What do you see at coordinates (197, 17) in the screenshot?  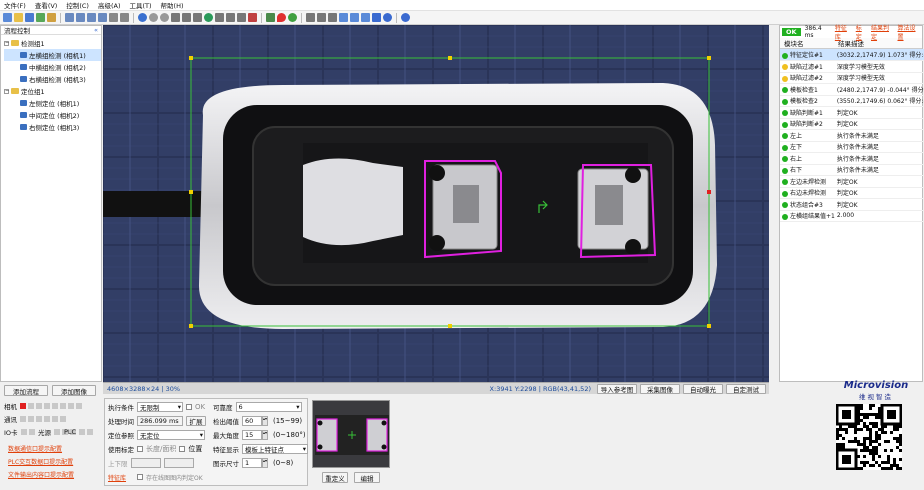 I see `grid-icon` at bounding box center [197, 17].